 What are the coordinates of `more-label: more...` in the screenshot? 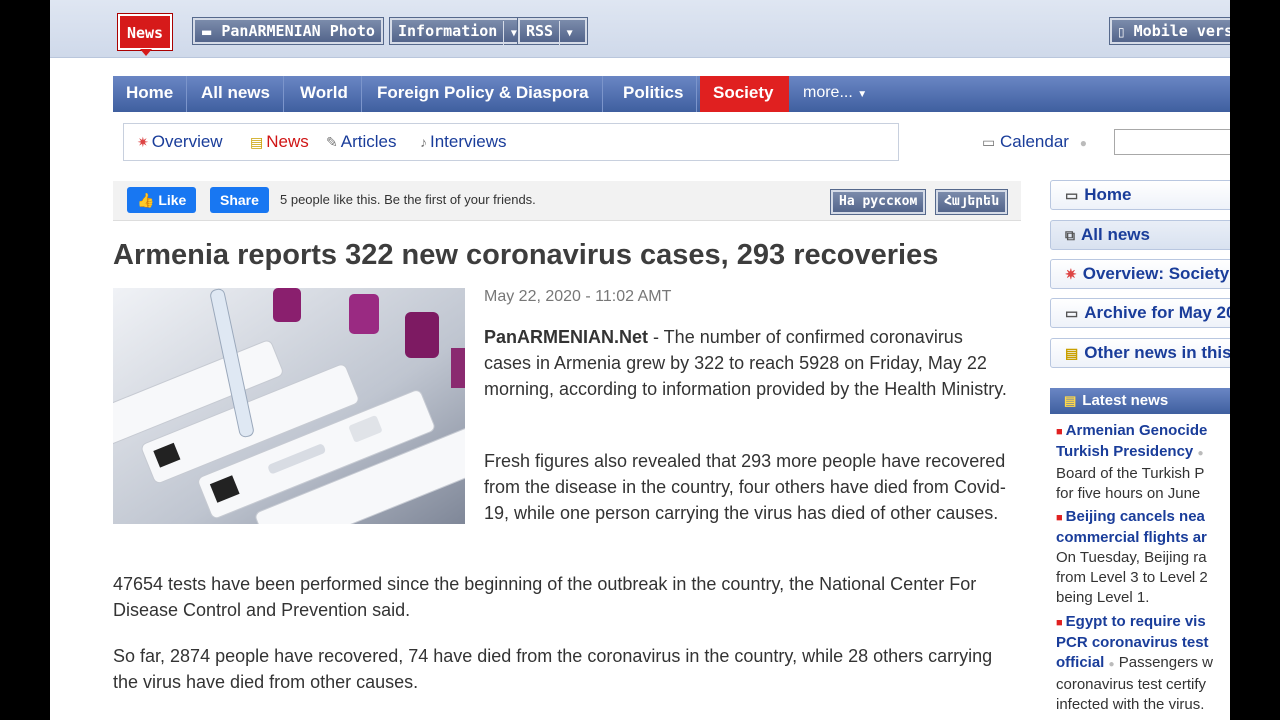 It's located at (828, 92).